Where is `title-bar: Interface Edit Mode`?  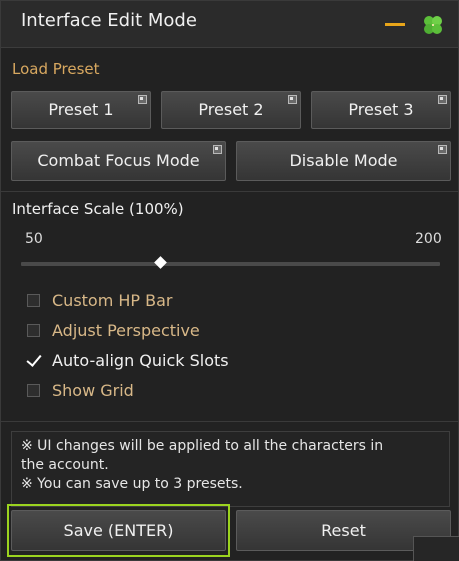
title-bar: Interface Edit Mode is located at coordinates (229, 24).